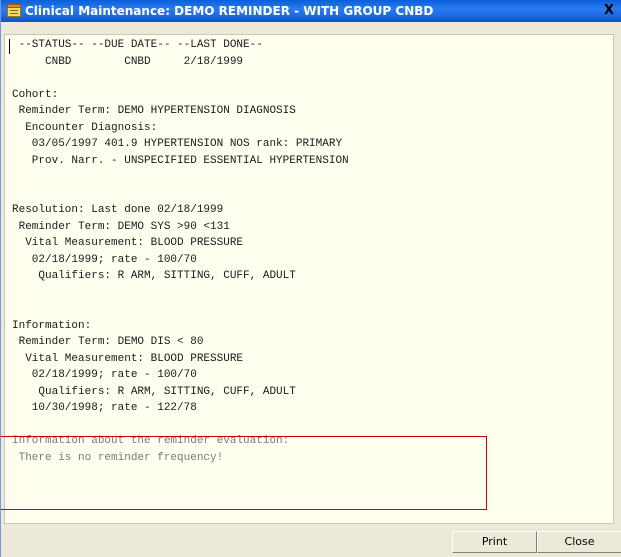 This screenshot has height=557, width=621. Describe the element at coordinates (9, 46) in the screenshot. I see `text-caret` at that location.